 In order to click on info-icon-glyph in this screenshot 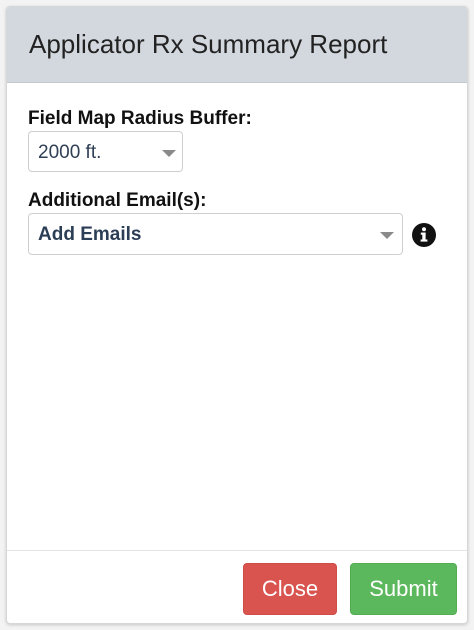, I will do `click(424, 234)`.